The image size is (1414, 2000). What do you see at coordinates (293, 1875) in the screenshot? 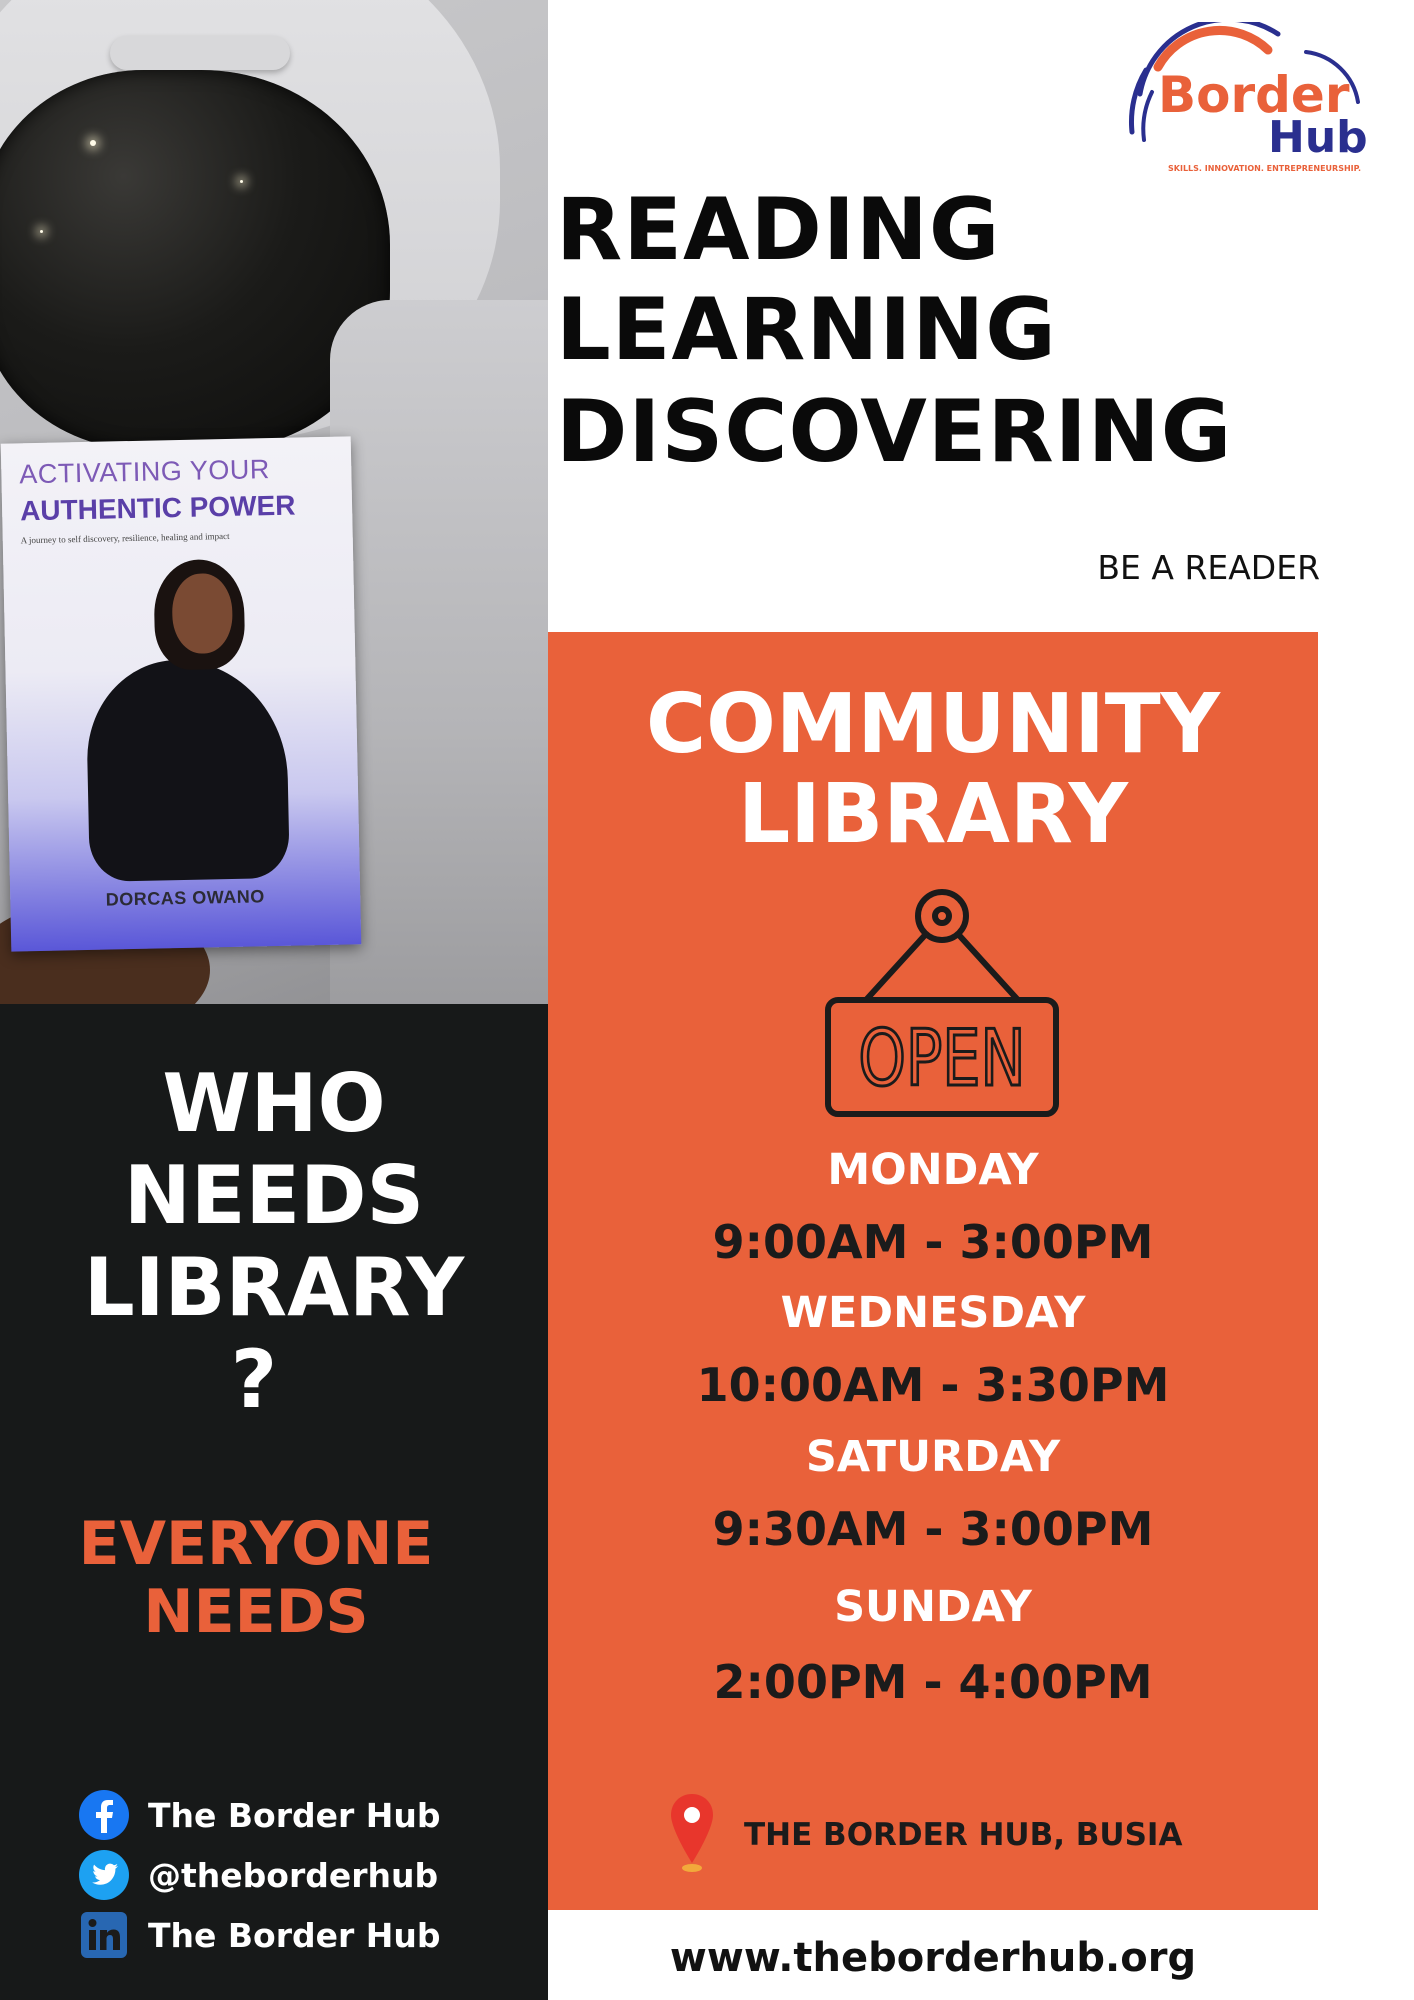
I see `twitter-label: @theborderhub` at bounding box center [293, 1875].